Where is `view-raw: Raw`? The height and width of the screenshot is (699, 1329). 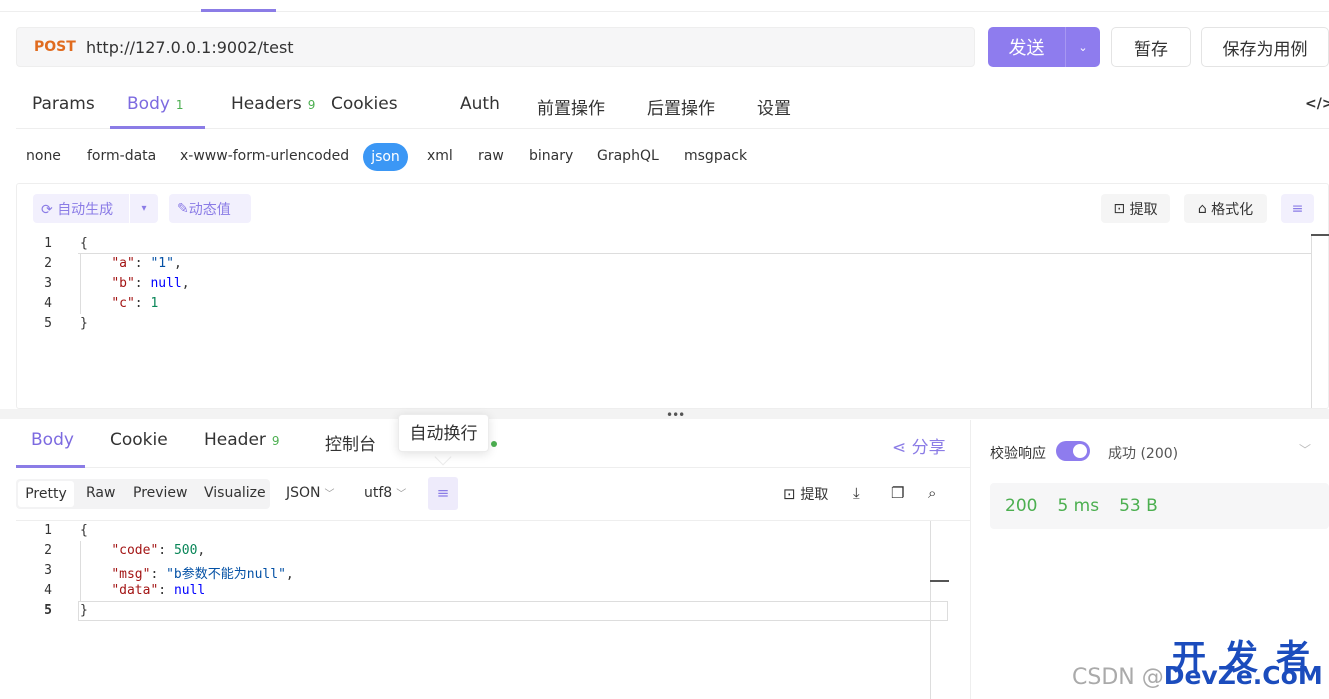
view-raw: Raw is located at coordinates (100, 493).